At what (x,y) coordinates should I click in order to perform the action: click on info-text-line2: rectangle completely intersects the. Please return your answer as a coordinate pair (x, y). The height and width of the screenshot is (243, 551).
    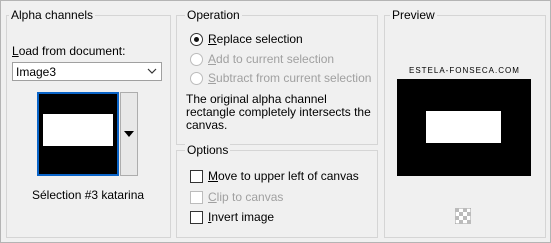
    Looking at the image, I should click on (278, 112).